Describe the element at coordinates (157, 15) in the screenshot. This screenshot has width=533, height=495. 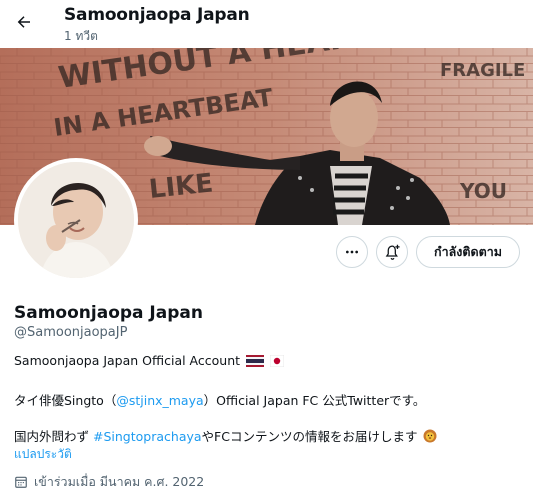
I see `header-title: Samoonjaopa Japan` at that location.